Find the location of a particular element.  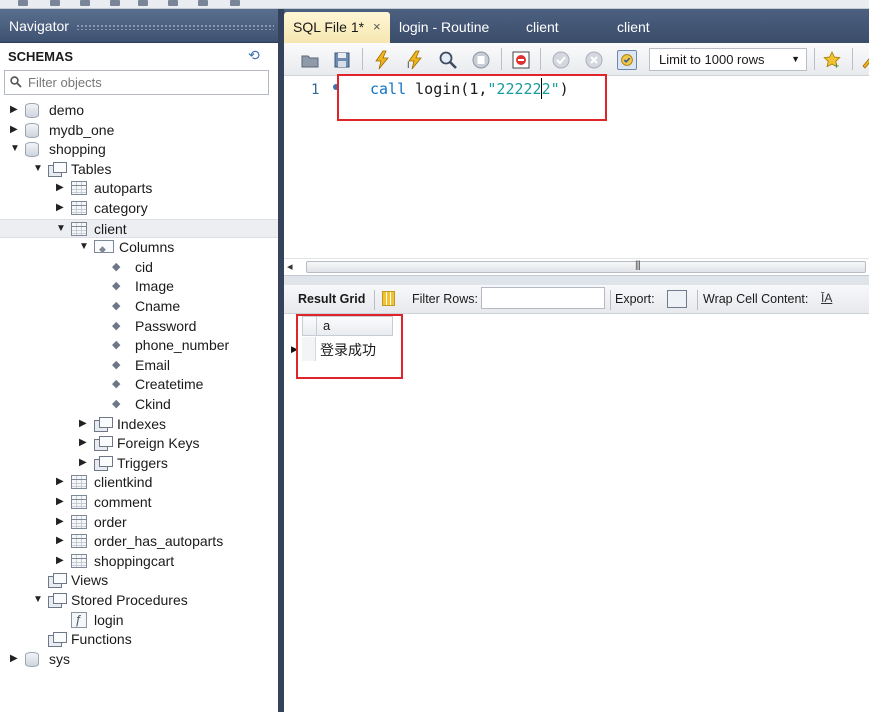

tree-item: Functions is located at coordinates (139, 639).